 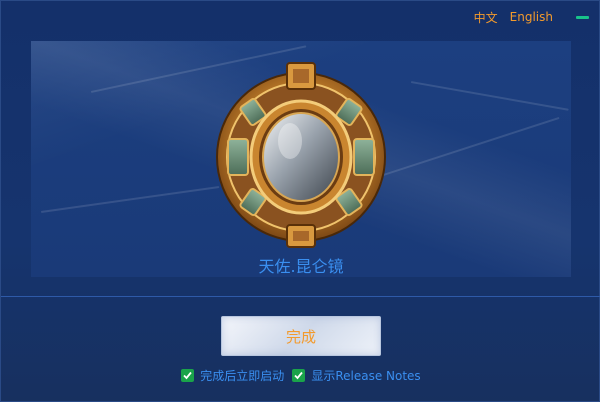 I want to click on language-chinese-link: 中文, so click(x=486, y=17).